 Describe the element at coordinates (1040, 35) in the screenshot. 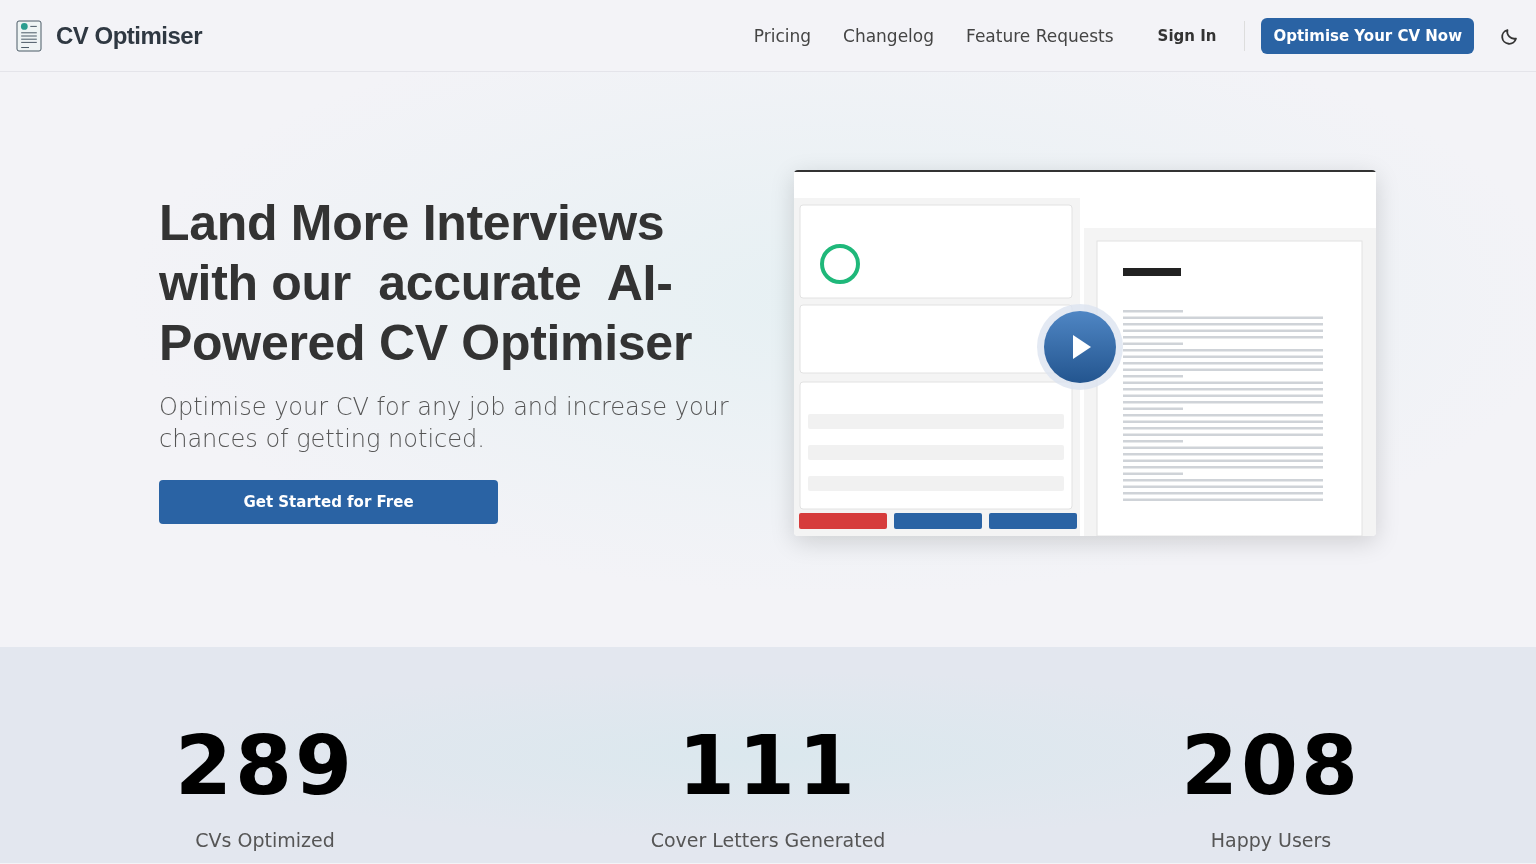

I see `nav-link: Feature Requests` at that location.